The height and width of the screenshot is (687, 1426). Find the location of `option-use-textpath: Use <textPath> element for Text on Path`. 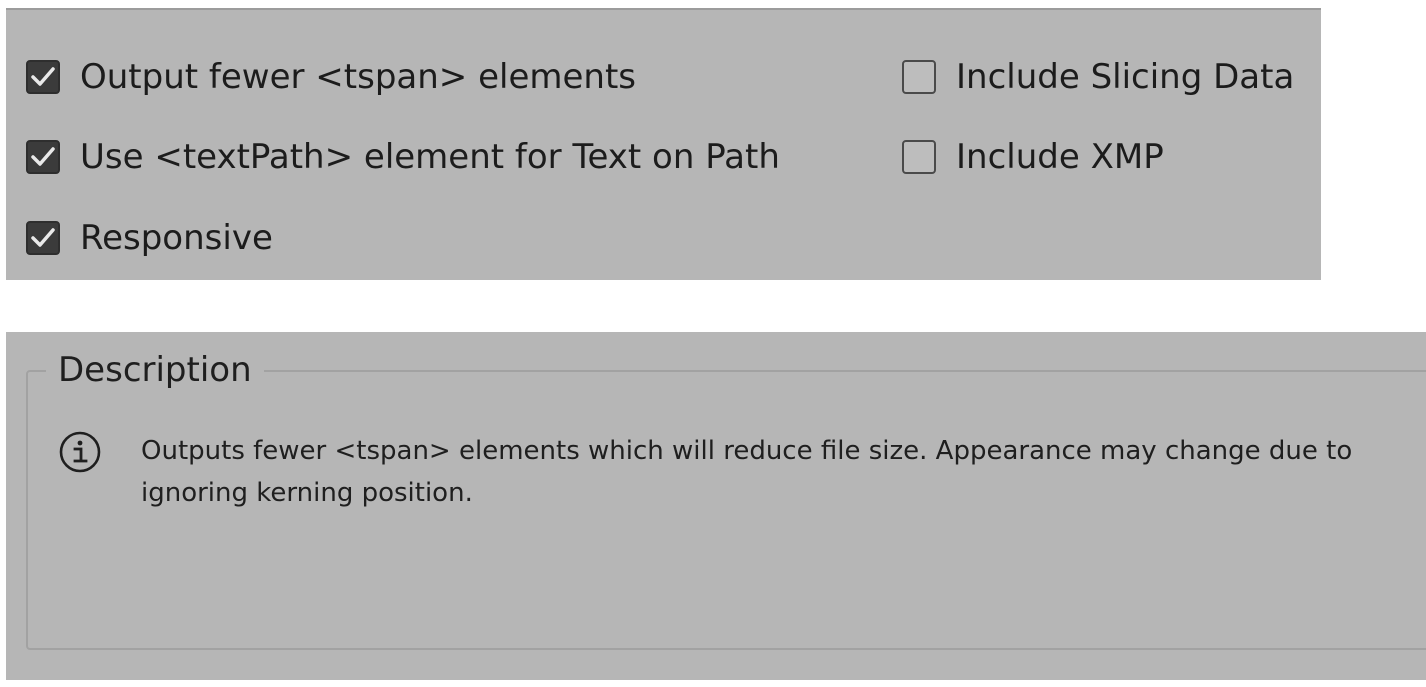

option-use-textpath: Use <textPath> element for Text on Path is located at coordinates (403, 157).